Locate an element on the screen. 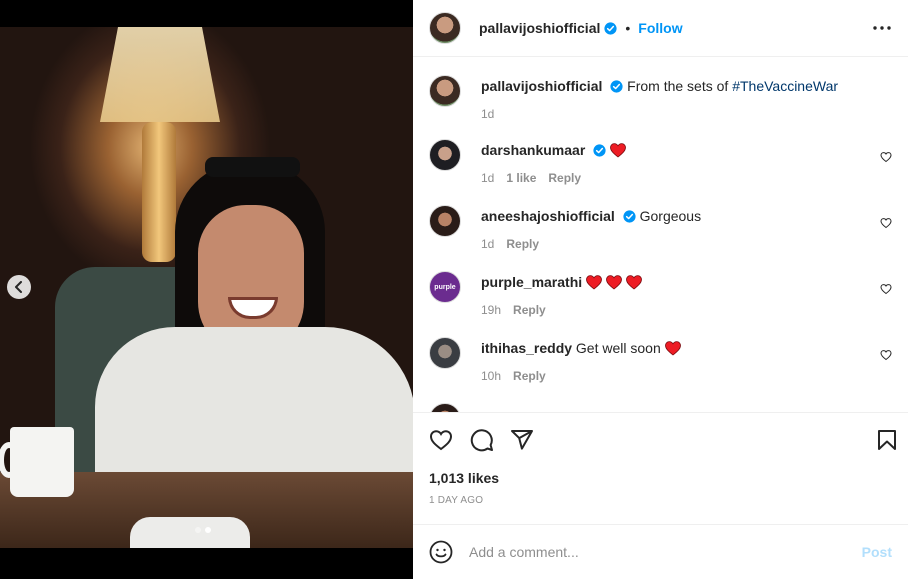  comment-time: 19h is located at coordinates (491, 310).